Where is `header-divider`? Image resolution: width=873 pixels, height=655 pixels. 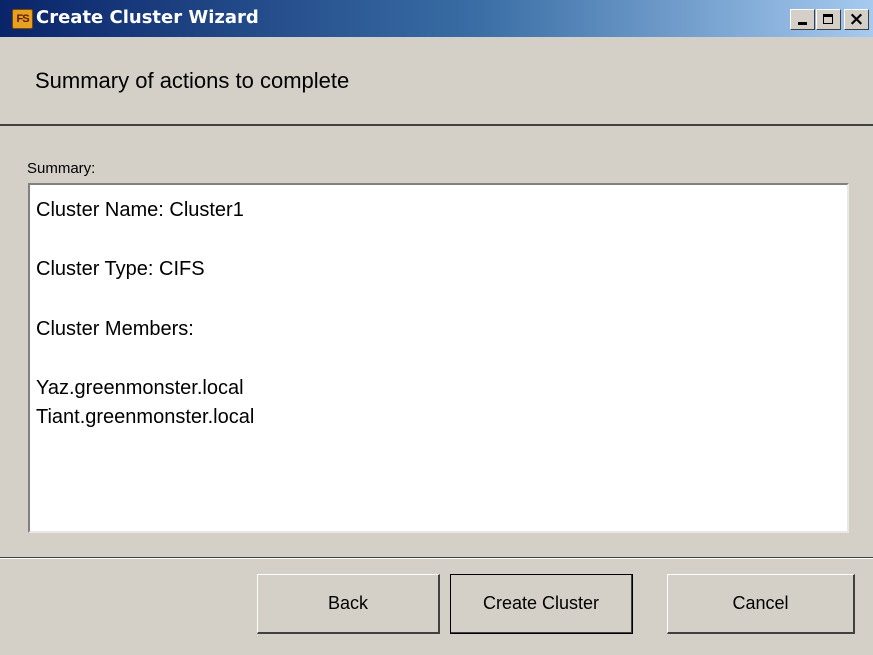 header-divider is located at coordinates (436, 125).